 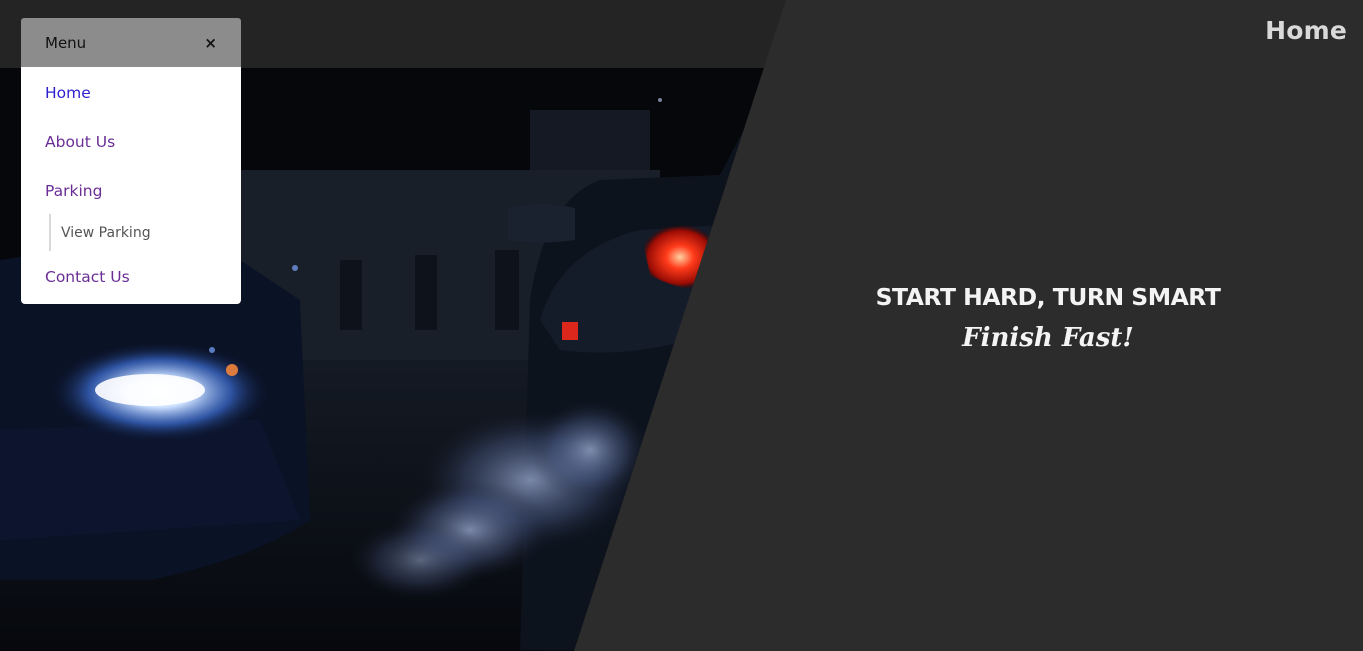 I want to click on menu-item-contact-us: Contact Us, so click(x=87, y=277).